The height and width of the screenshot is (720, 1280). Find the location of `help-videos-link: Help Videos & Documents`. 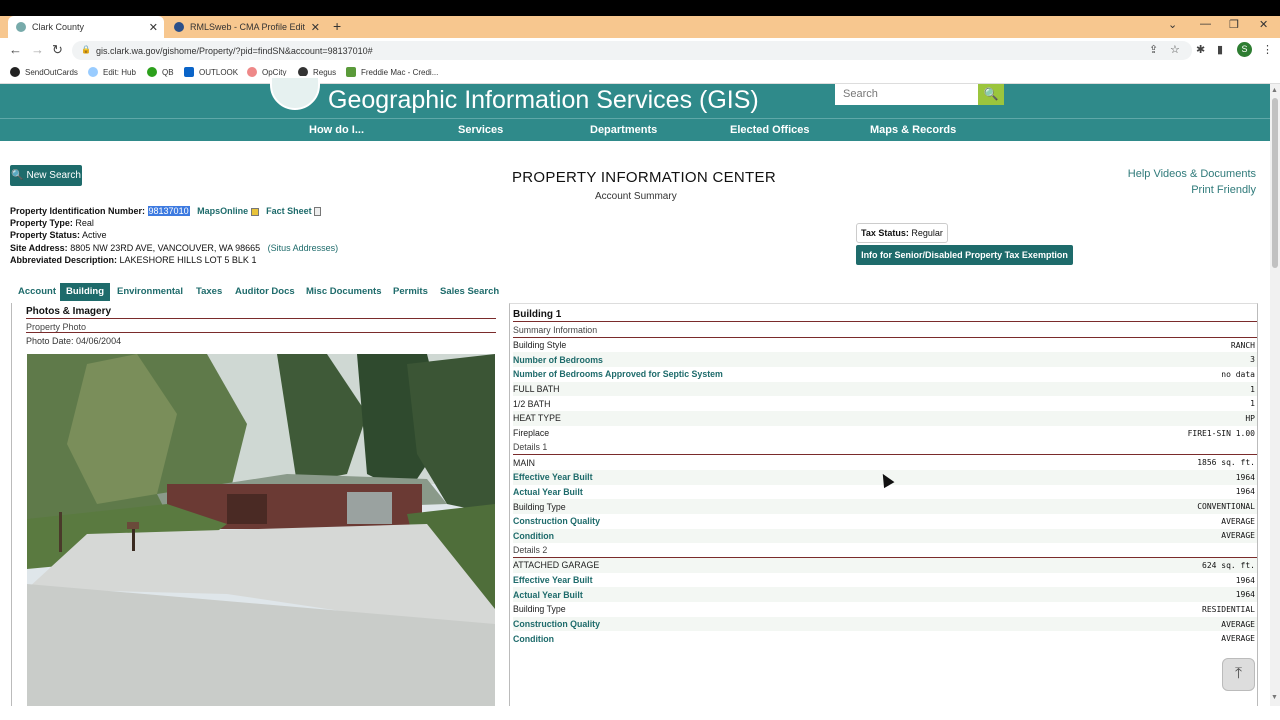

help-videos-link: Help Videos & Documents is located at coordinates (1192, 174).